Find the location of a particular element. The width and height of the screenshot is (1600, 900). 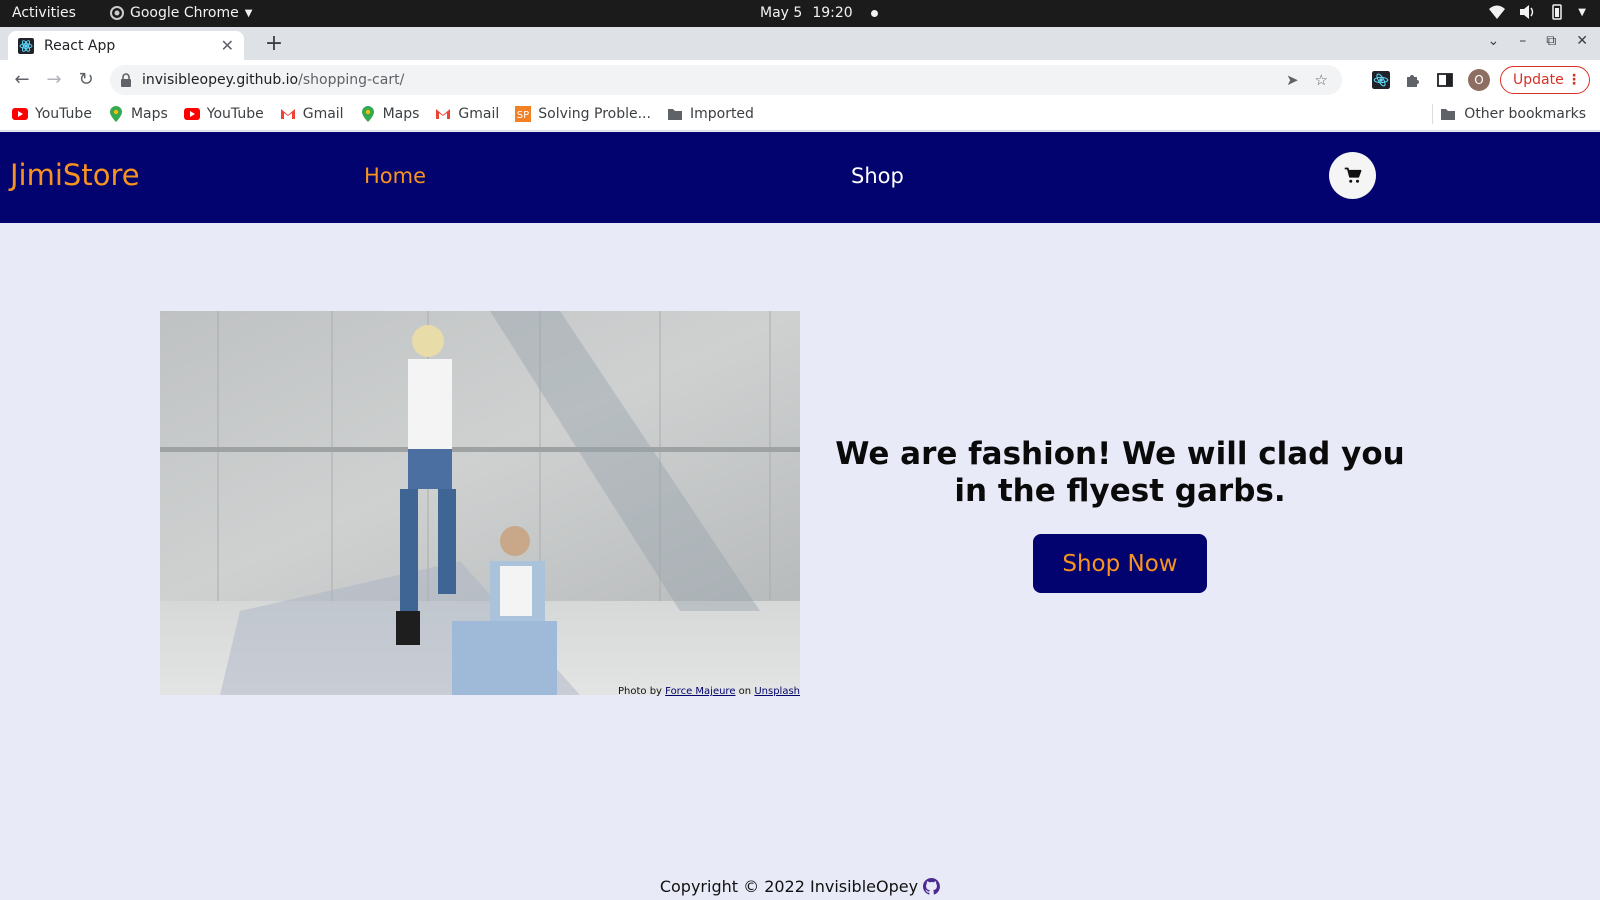

tab-search-icon: ⌄ is located at coordinates (1494, 41).